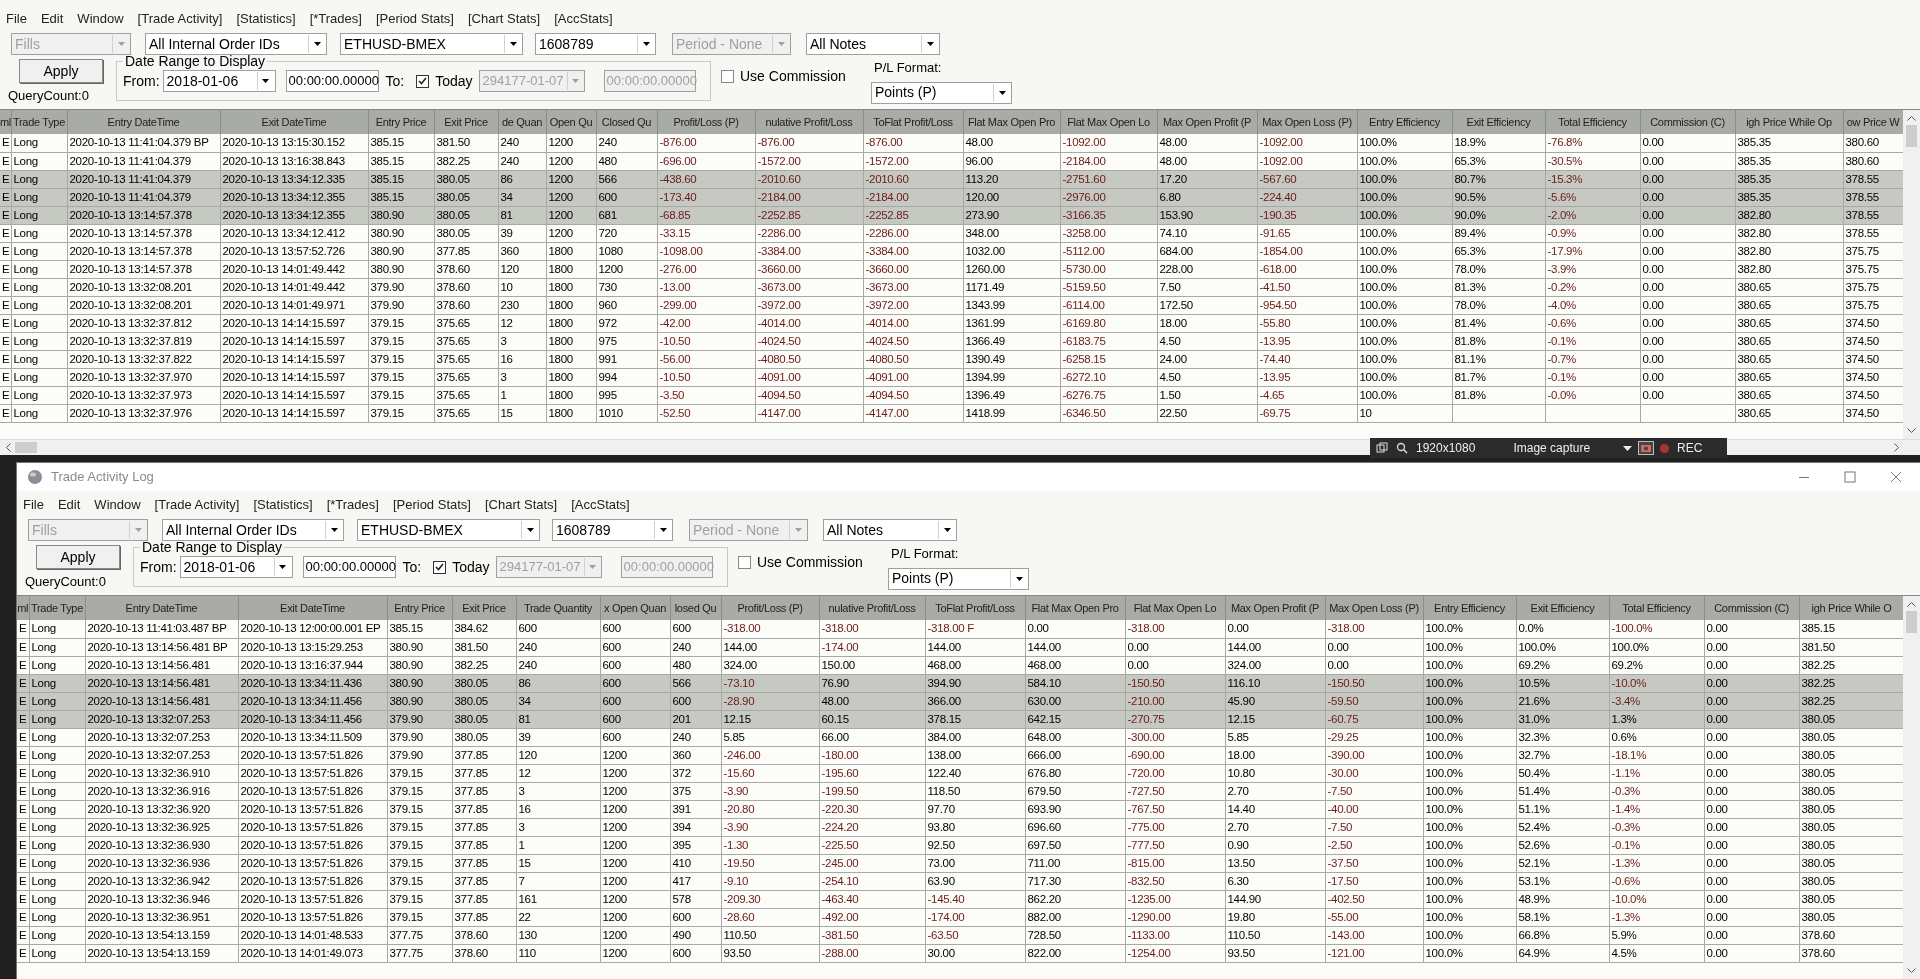 The height and width of the screenshot is (979, 1920). I want to click on table-cell: 379.15, so click(419, 791).